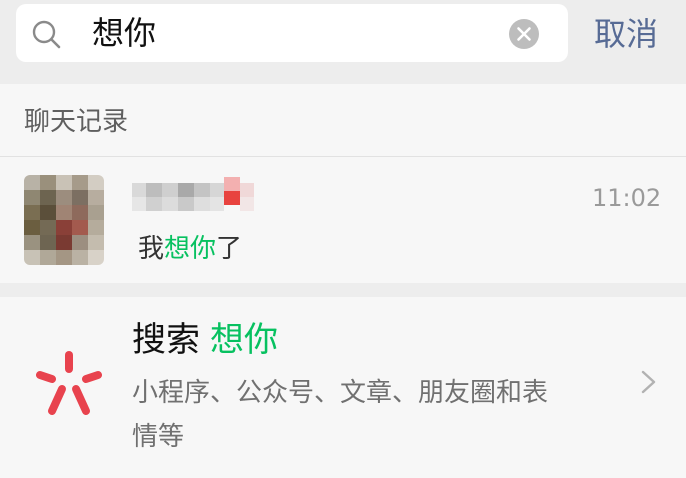  I want to click on search-discover-icon, so click(69, 383).